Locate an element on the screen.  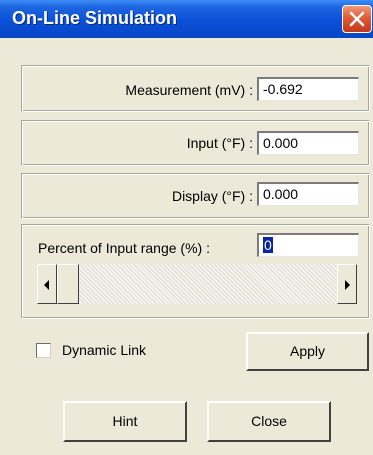
measurement-field: -0.692 is located at coordinates (308, 89).